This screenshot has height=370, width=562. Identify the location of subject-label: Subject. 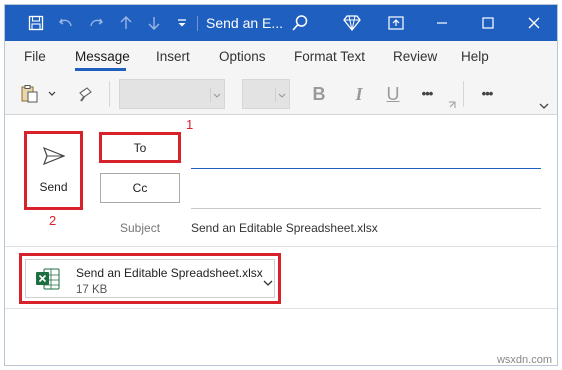
(140, 228).